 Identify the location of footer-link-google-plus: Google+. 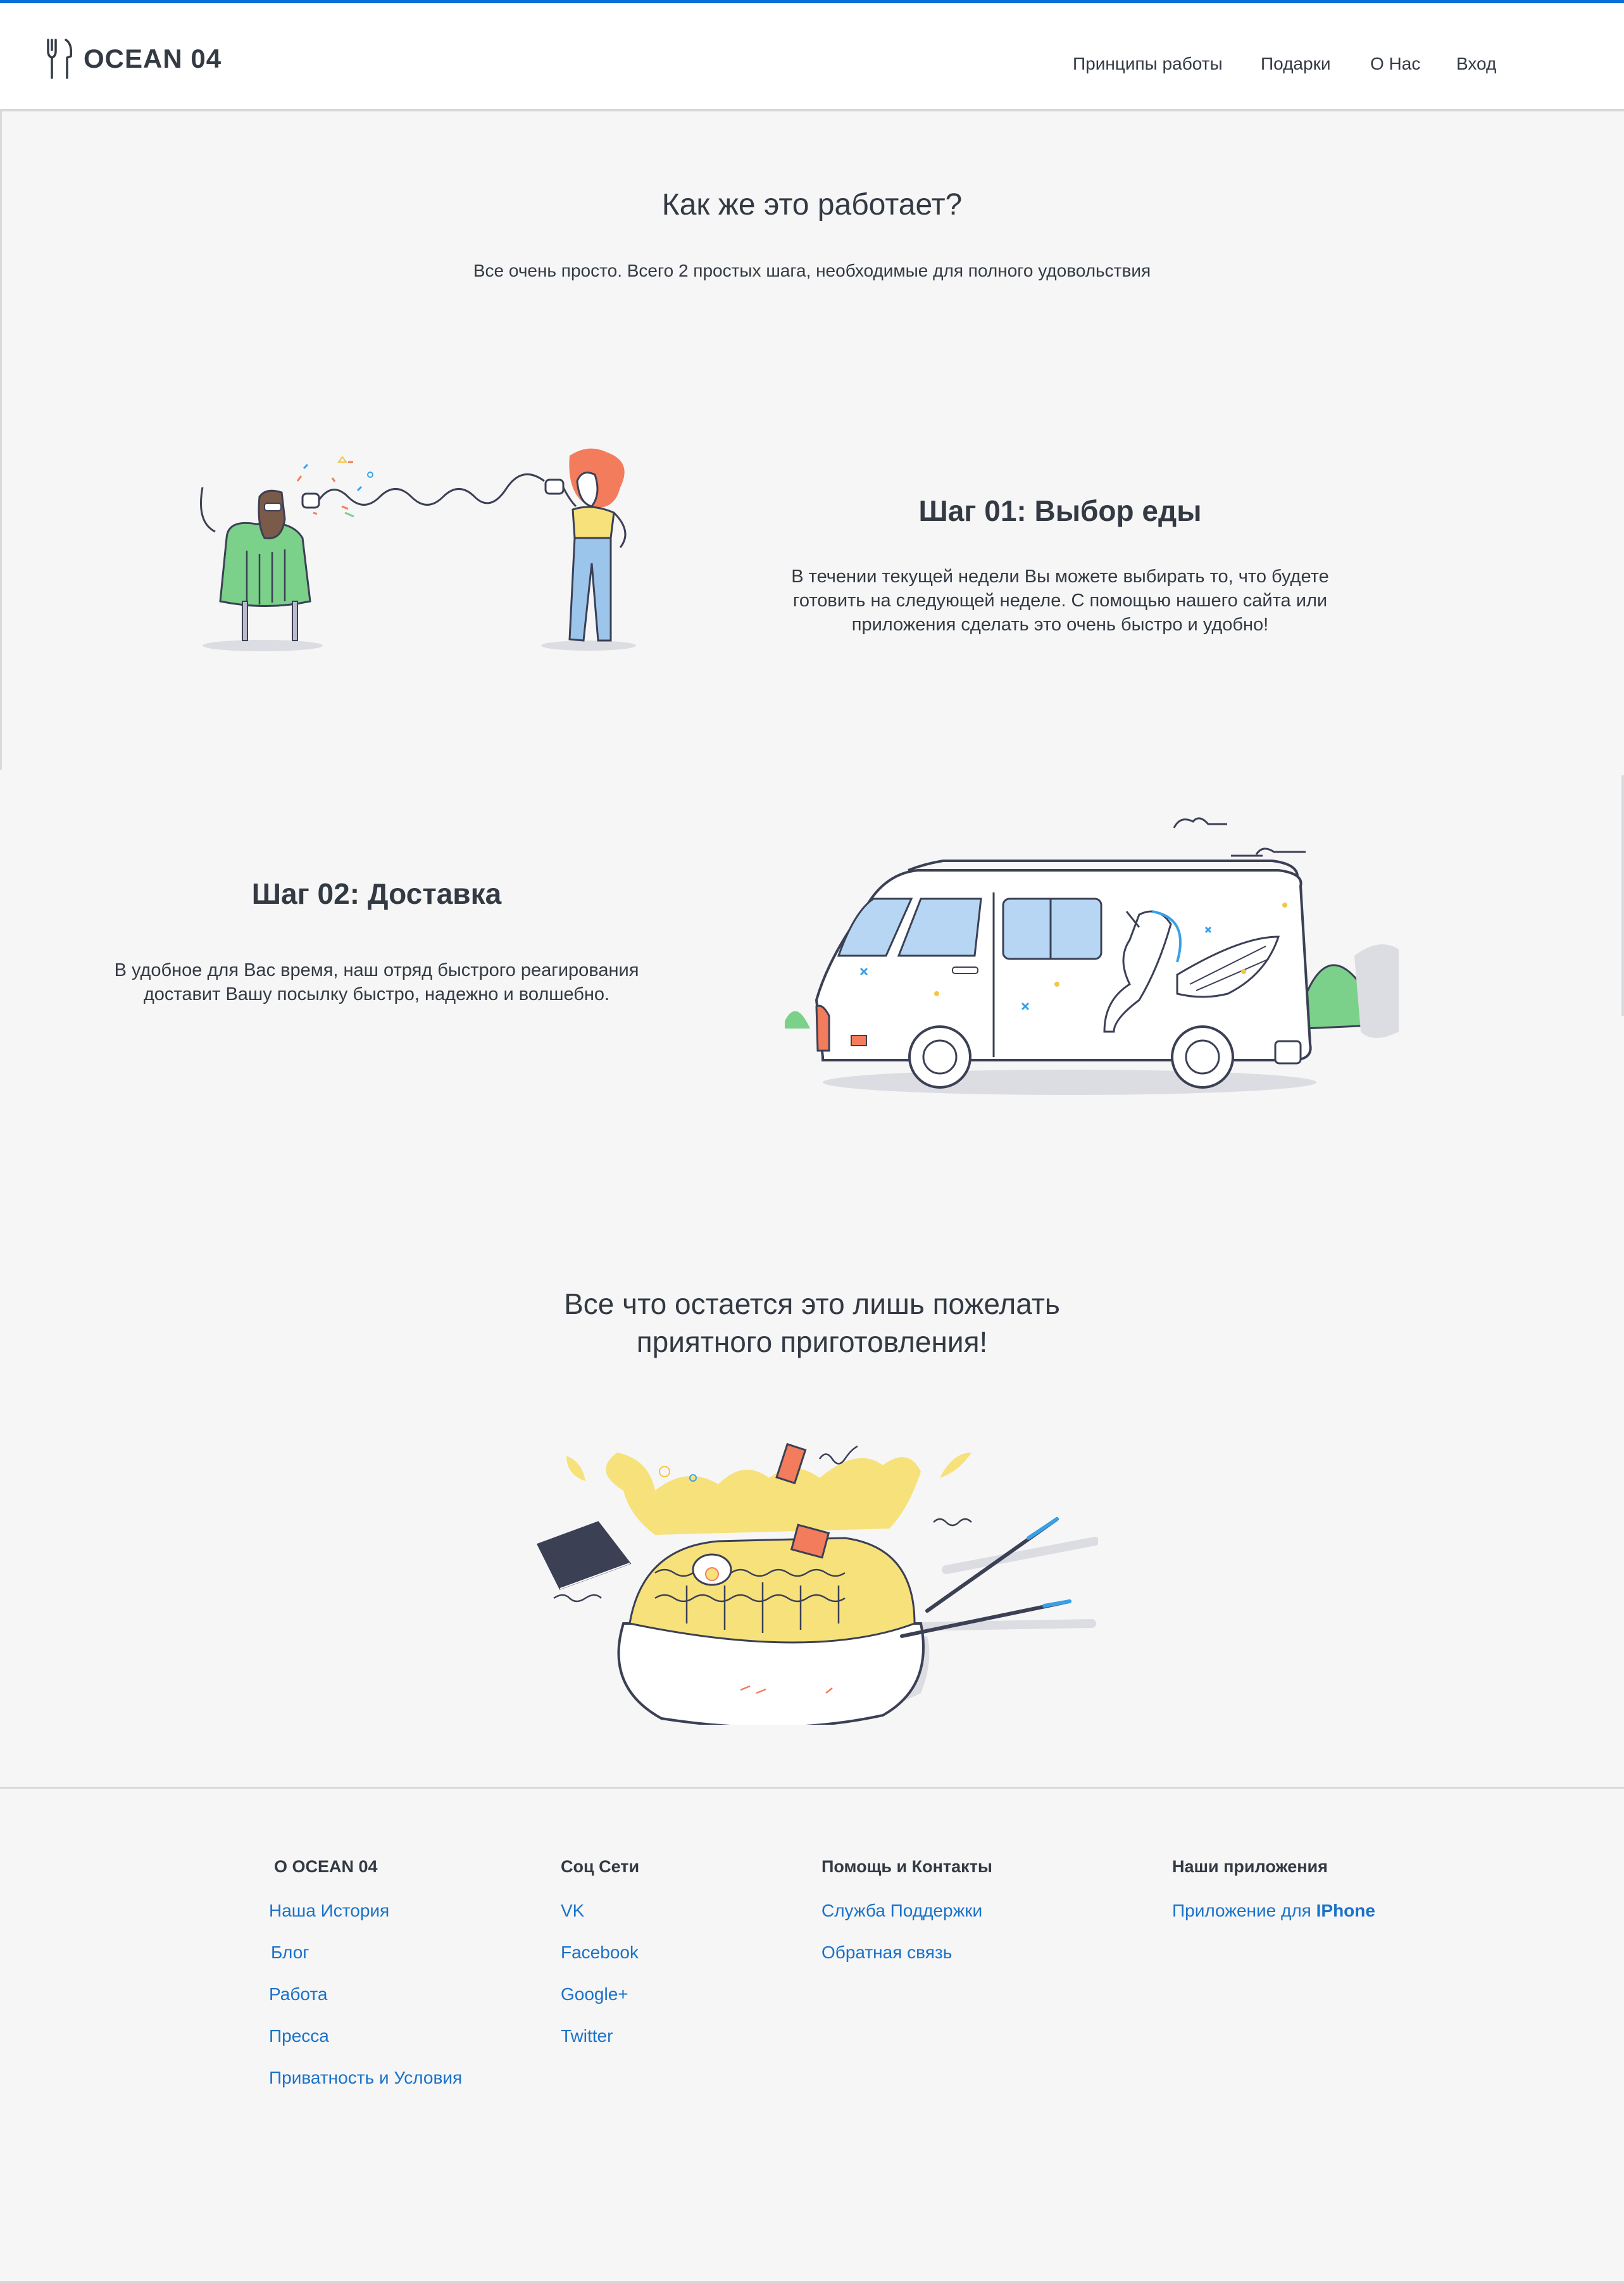
(600, 1994).